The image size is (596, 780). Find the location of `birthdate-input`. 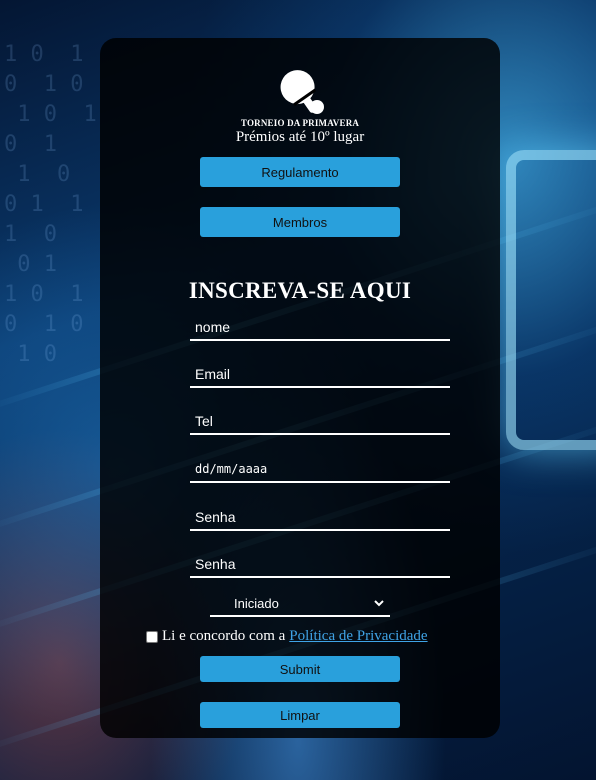

birthdate-input is located at coordinates (320, 470).